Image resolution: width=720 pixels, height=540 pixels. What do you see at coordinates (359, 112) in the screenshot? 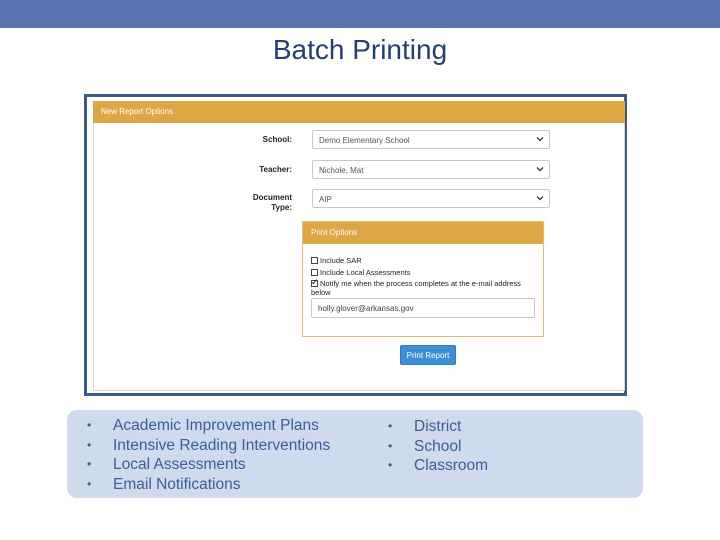
I see `panel-header: New Report Options` at bounding box center [359, 112].